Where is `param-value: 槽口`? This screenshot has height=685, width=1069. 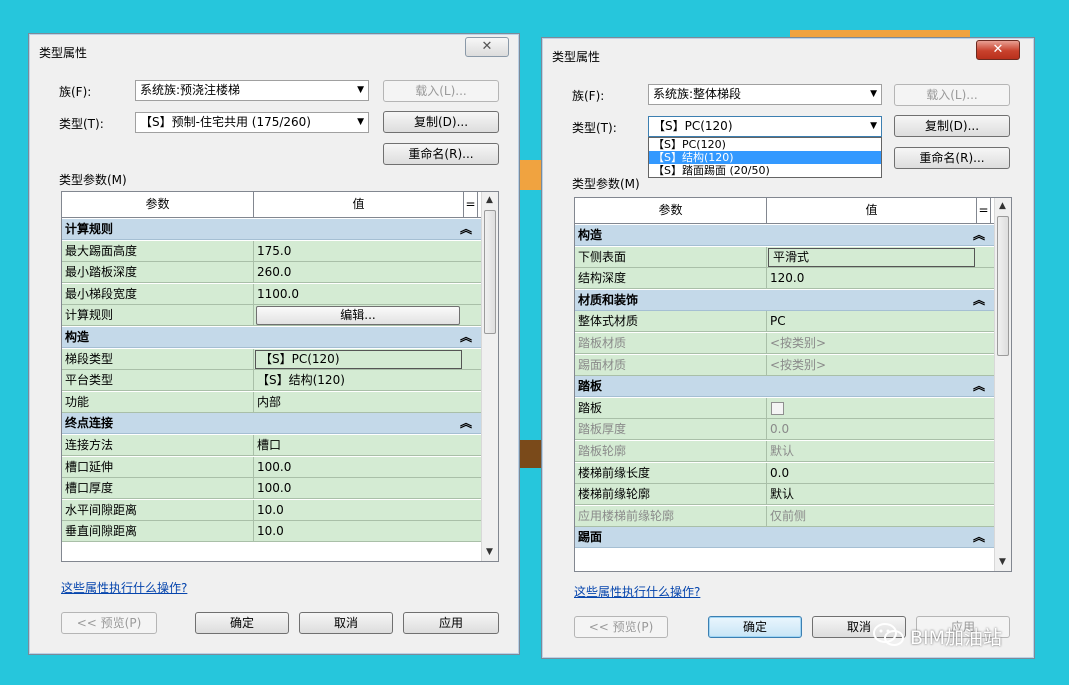
param-value: 槽口 is located at coordinates (359, 445).